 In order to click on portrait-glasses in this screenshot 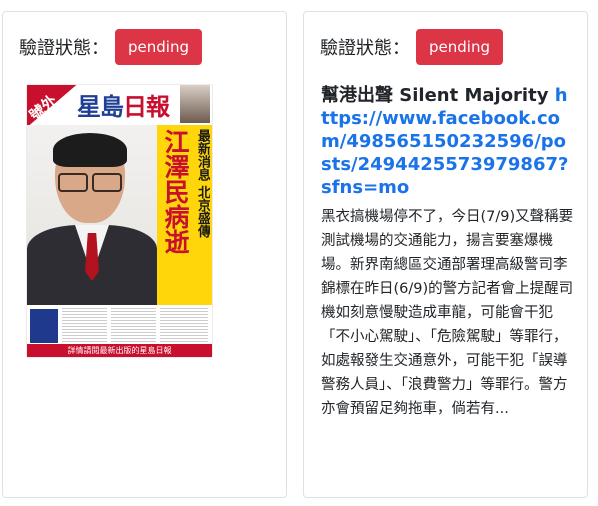, I will do `click(90, 182)`.